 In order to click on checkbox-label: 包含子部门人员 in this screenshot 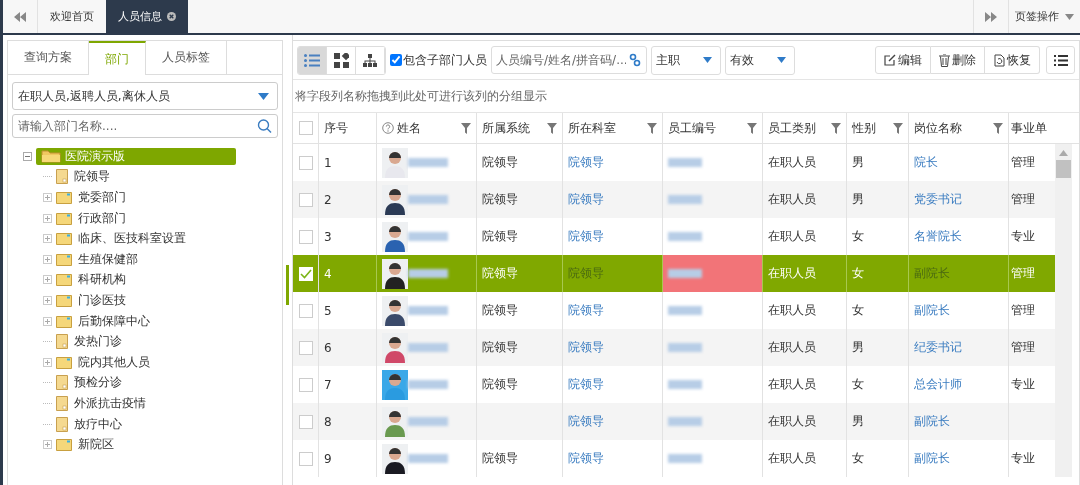, I will do `click(445, 60)`.